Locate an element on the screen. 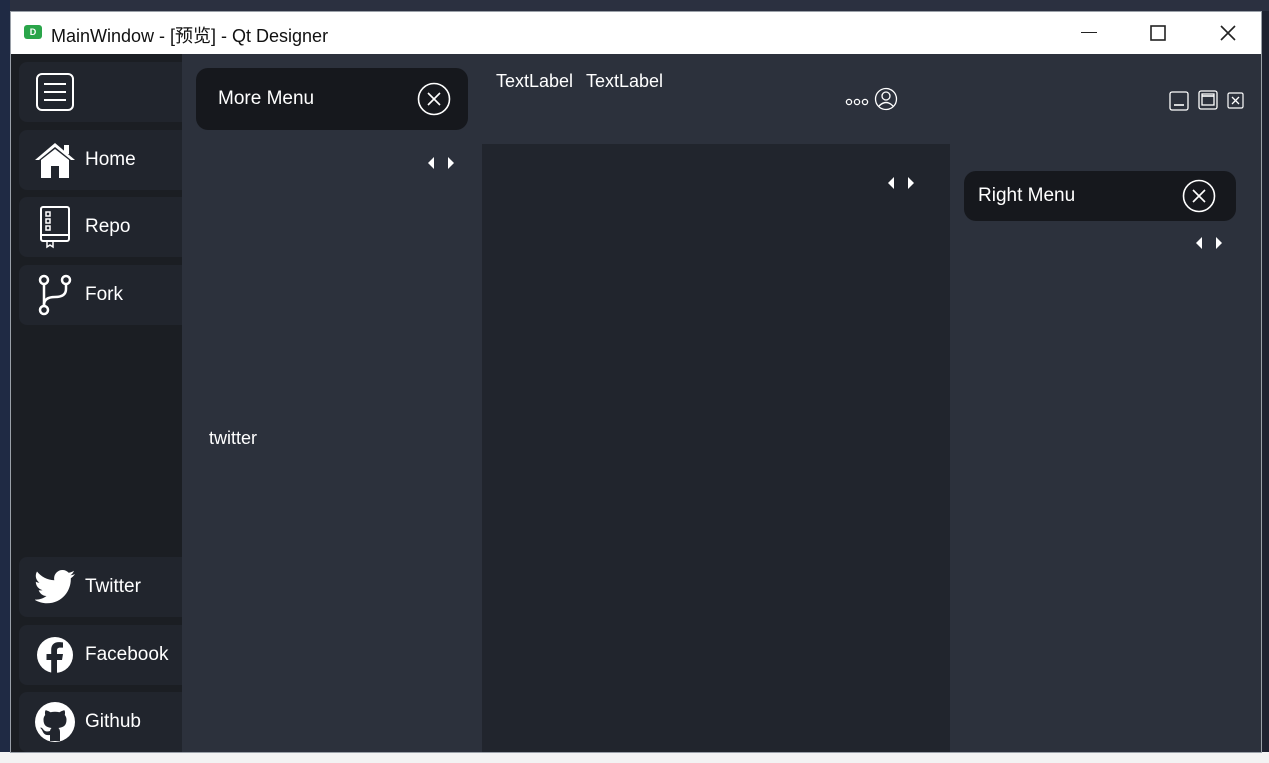 The width and height of the screenshot is (1269, 763). sidebar-item-label: Home is located at coordinates (110, 159).